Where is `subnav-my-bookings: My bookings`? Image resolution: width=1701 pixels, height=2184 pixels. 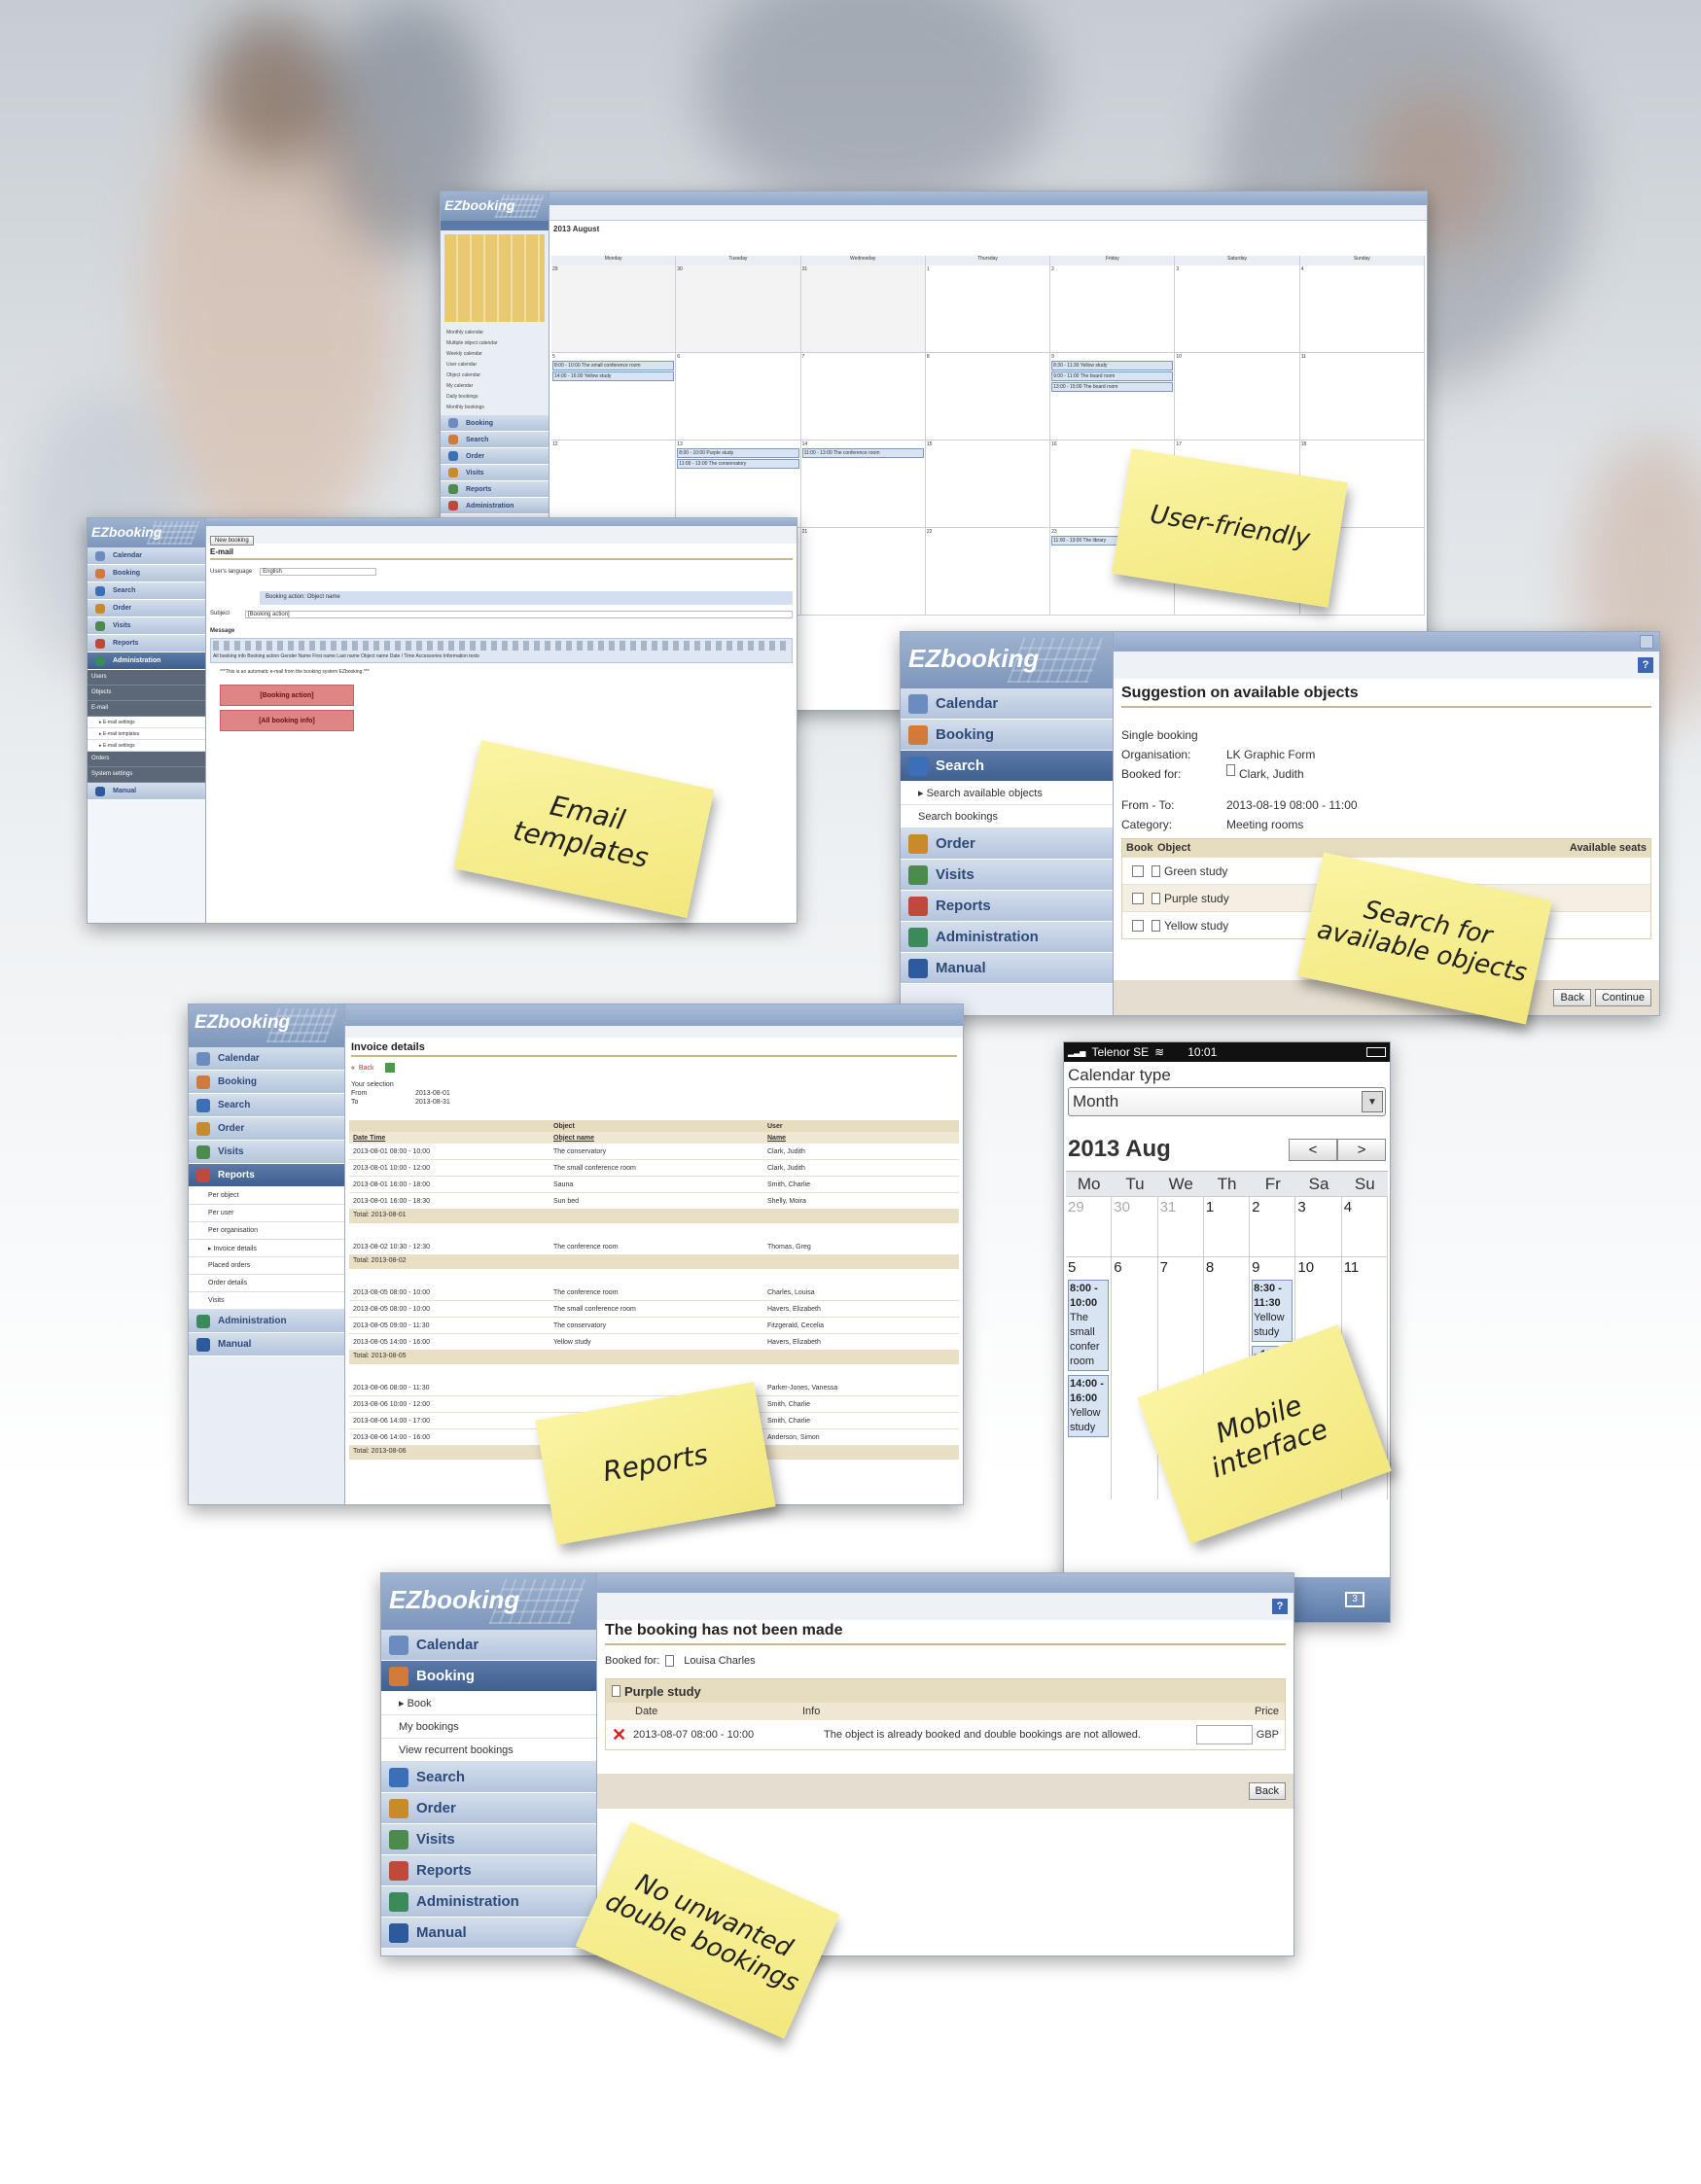 subnav-my-bookings: My bookings is located at coordinates (488, 1727).